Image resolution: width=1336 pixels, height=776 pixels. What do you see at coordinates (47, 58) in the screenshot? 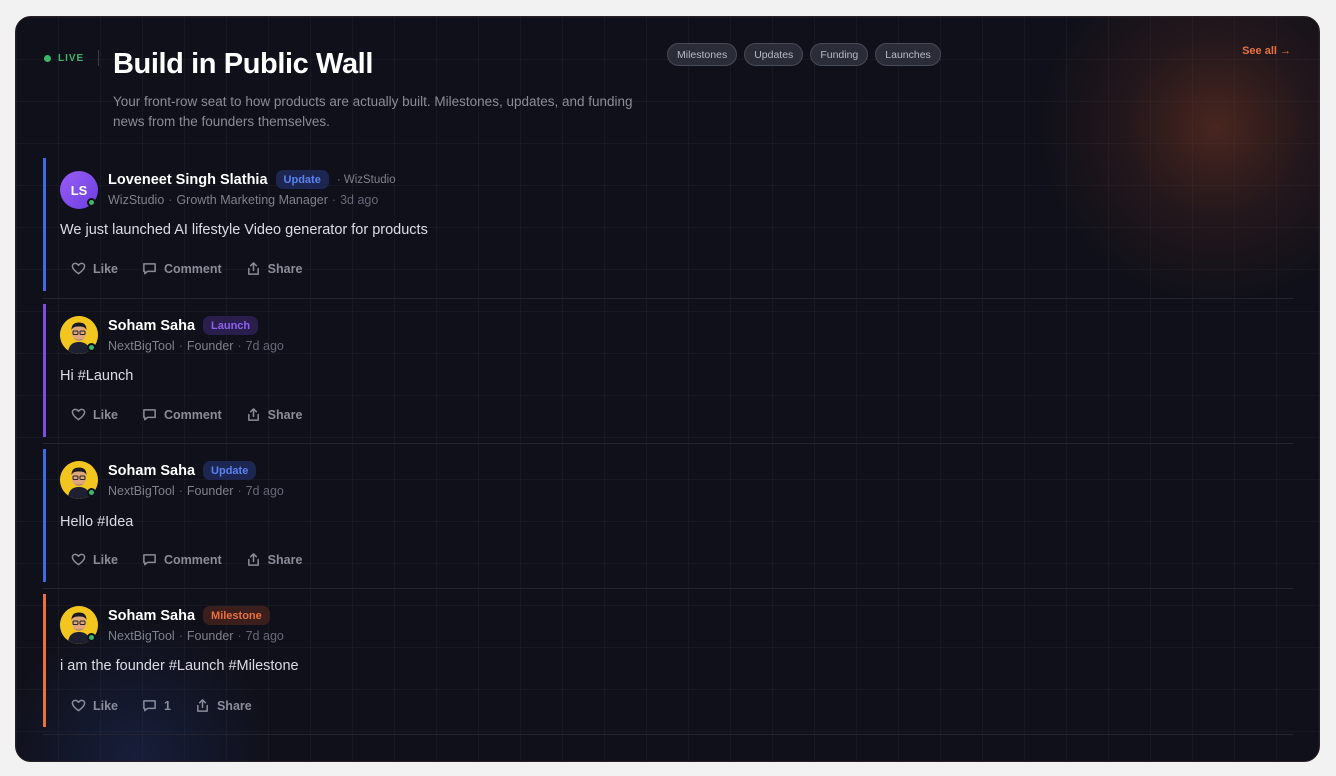
I see `live-dot-icon` at bounding box center [47, 58].